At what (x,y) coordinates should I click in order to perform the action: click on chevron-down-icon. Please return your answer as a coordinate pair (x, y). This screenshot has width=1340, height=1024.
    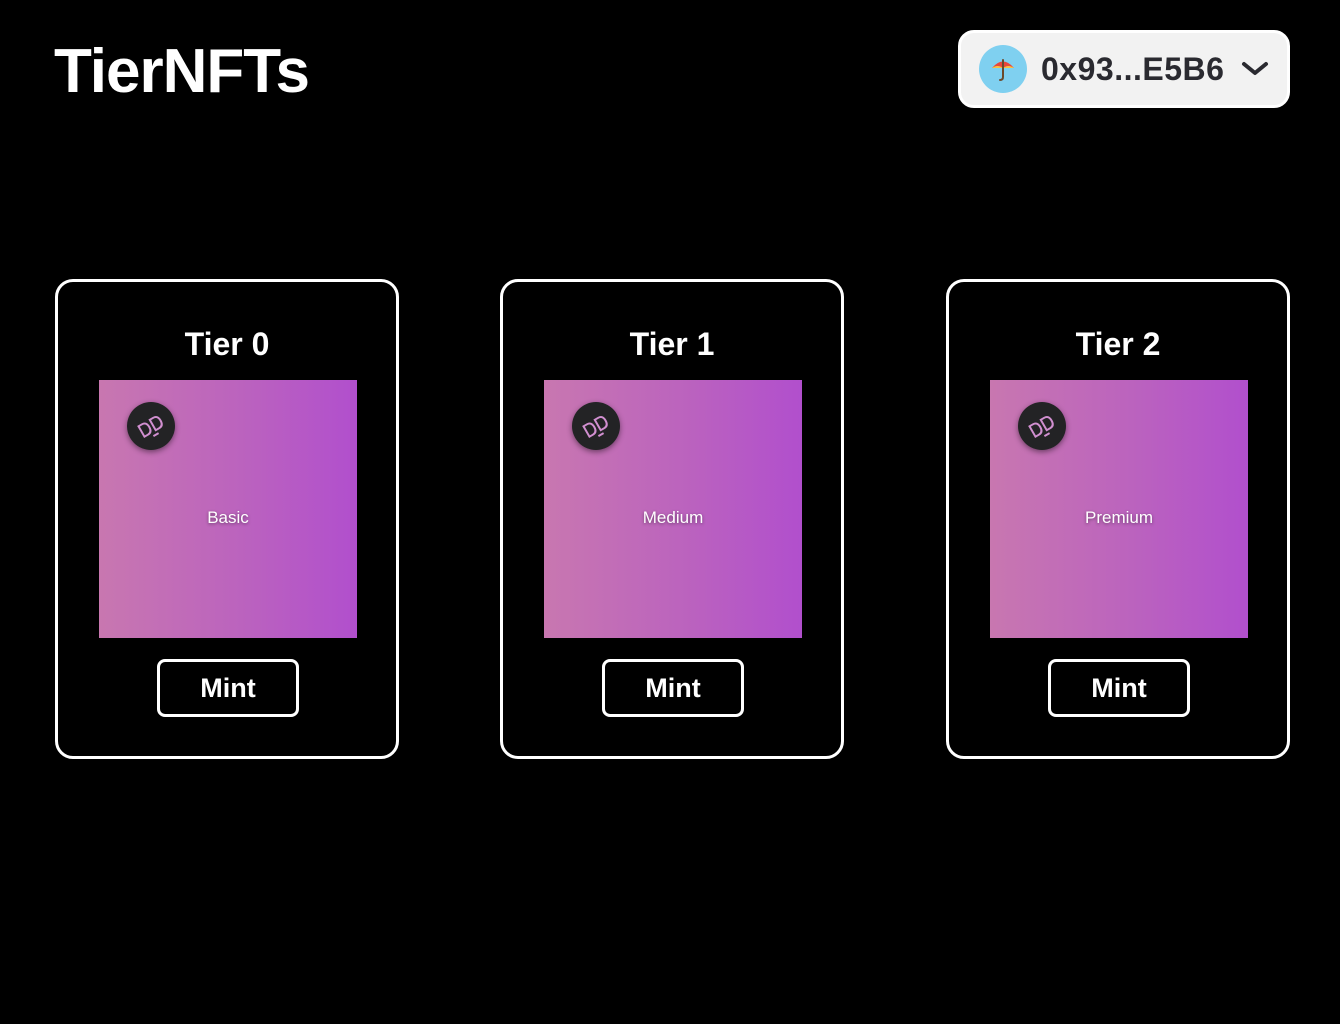
    Looking at the image, I should click on (1255, 69).